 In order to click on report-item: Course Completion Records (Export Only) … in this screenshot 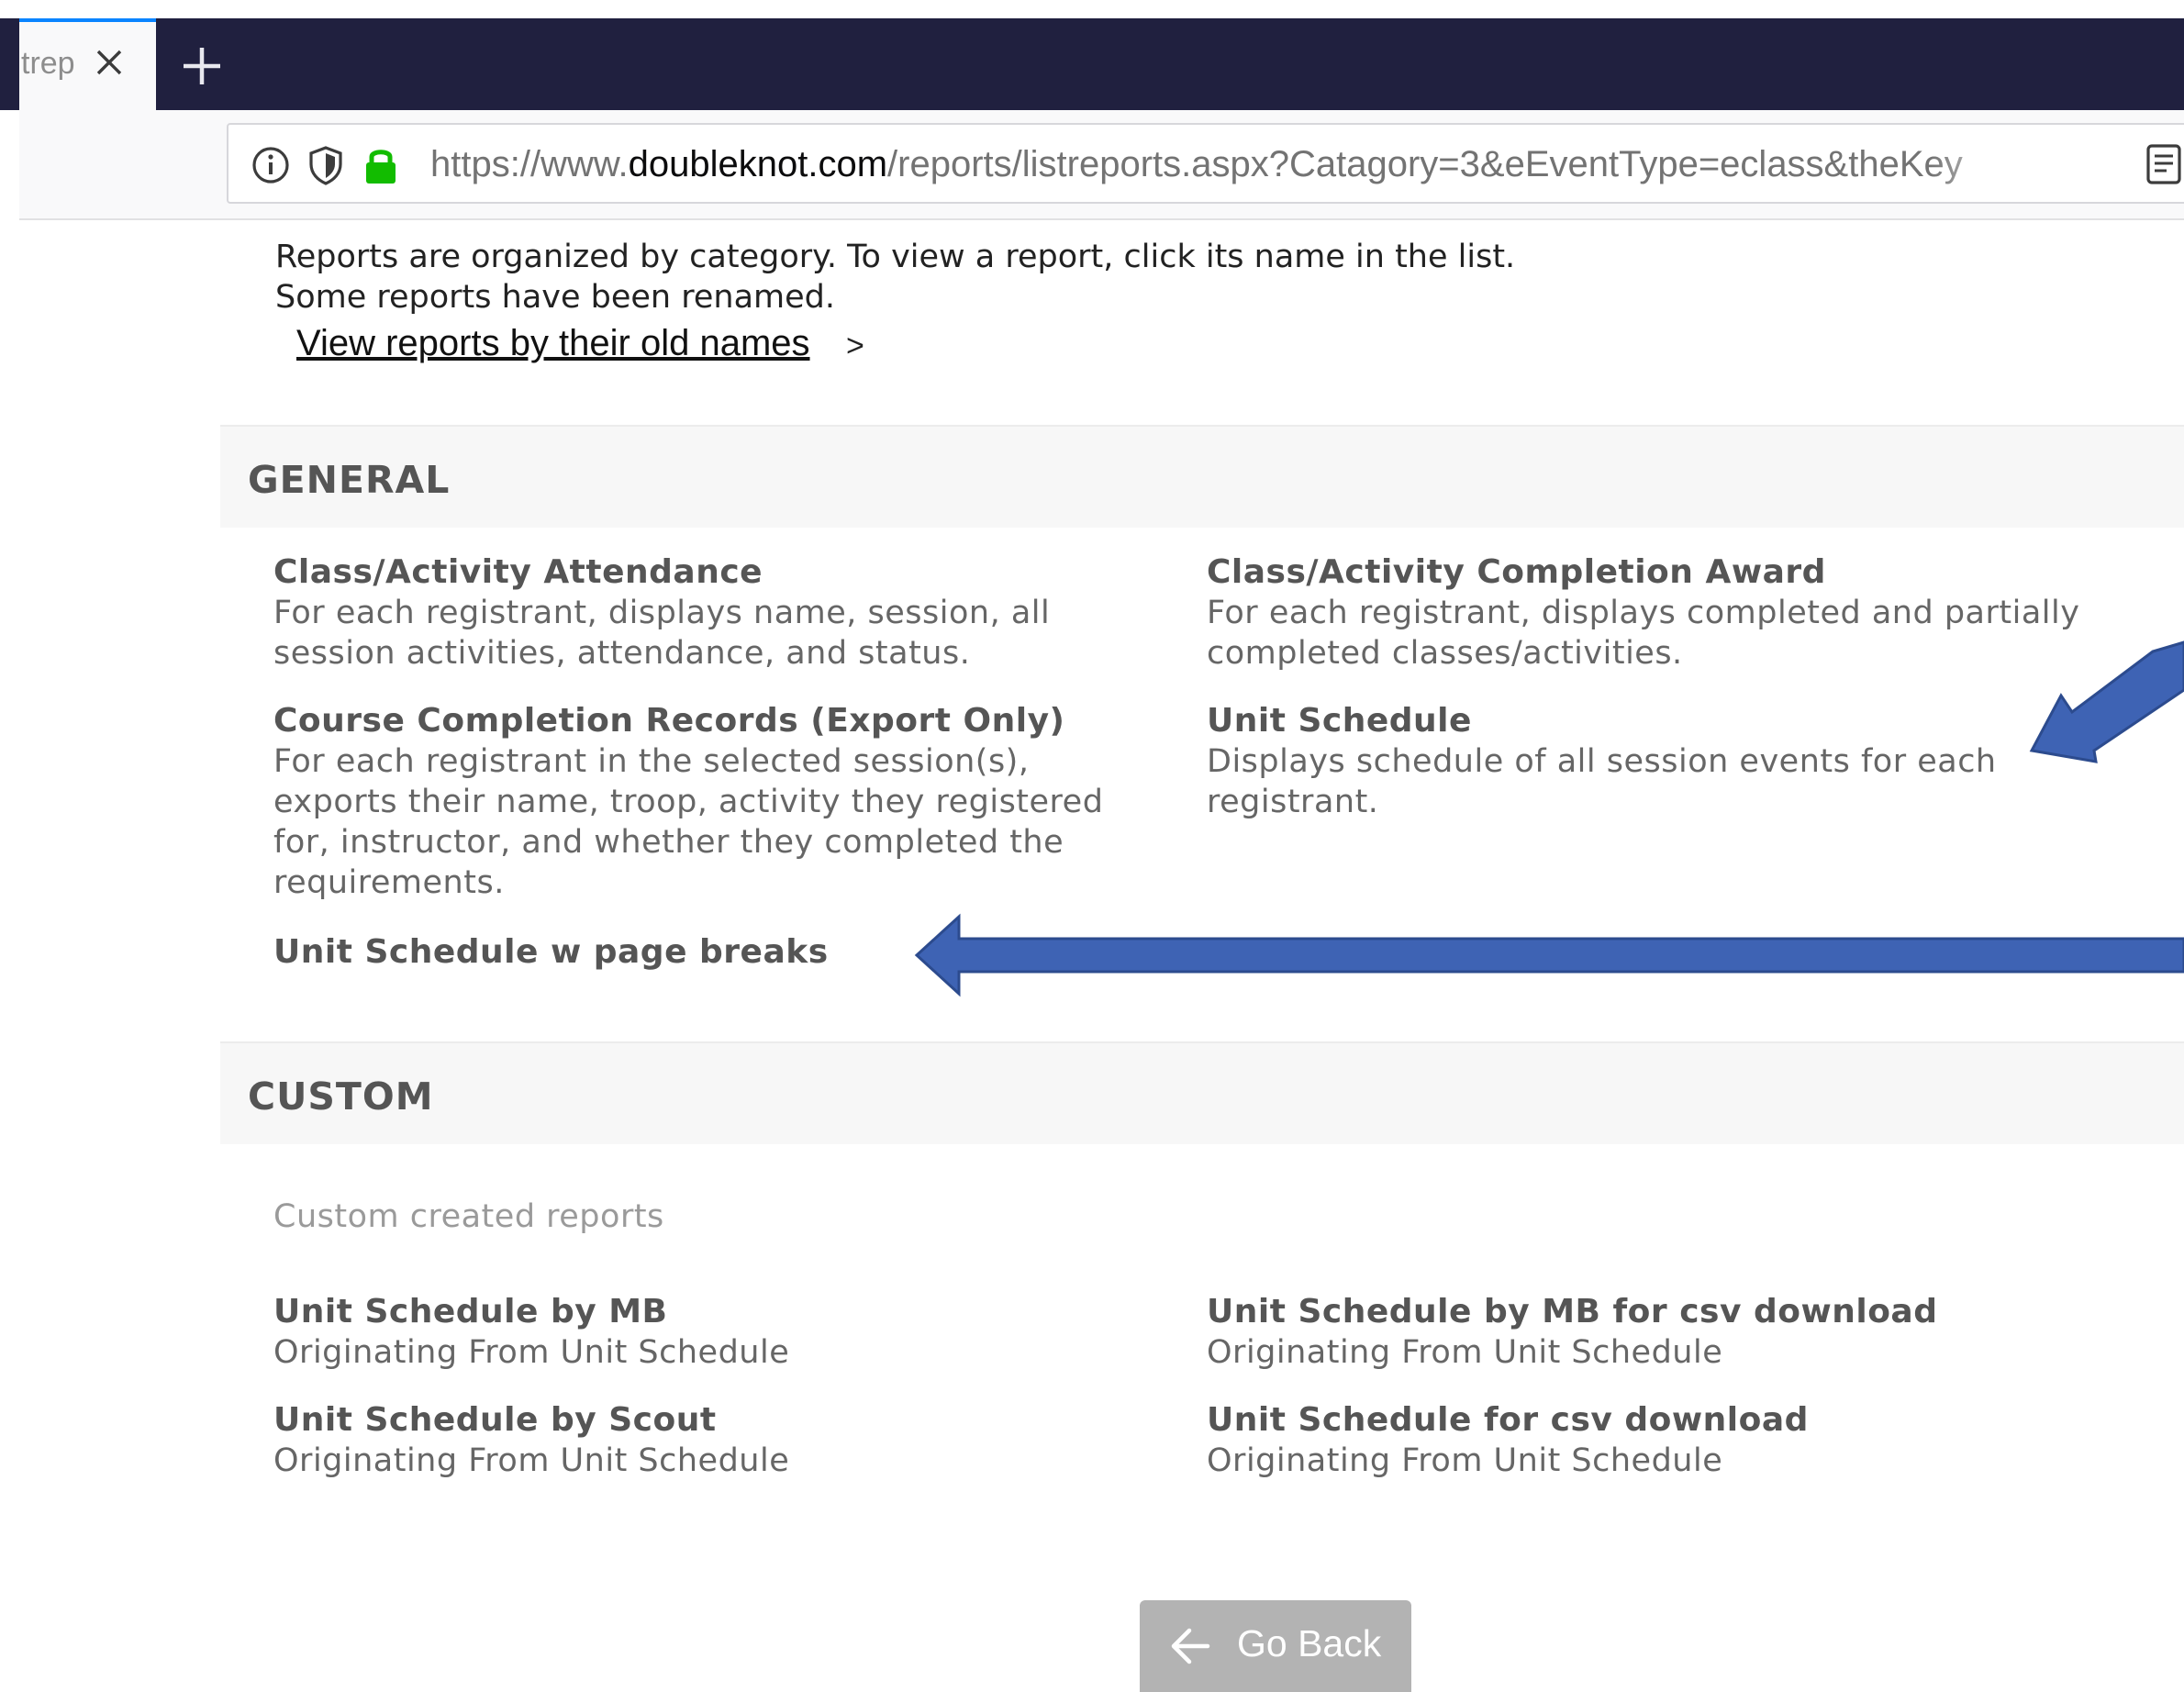, I will do `click(713, 802)`.